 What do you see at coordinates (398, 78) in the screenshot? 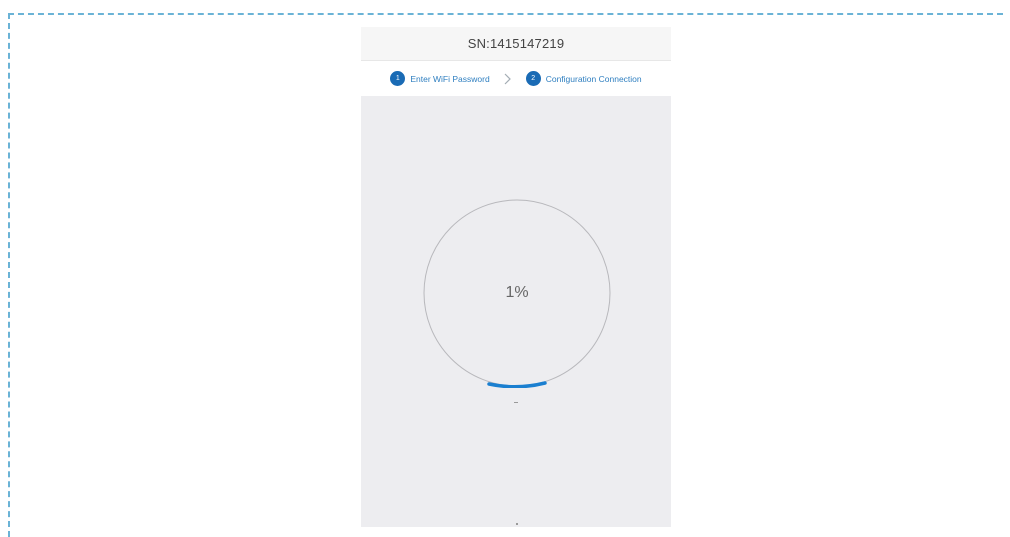
I see `step-1-number: 1` at bounding box center [398, 78].